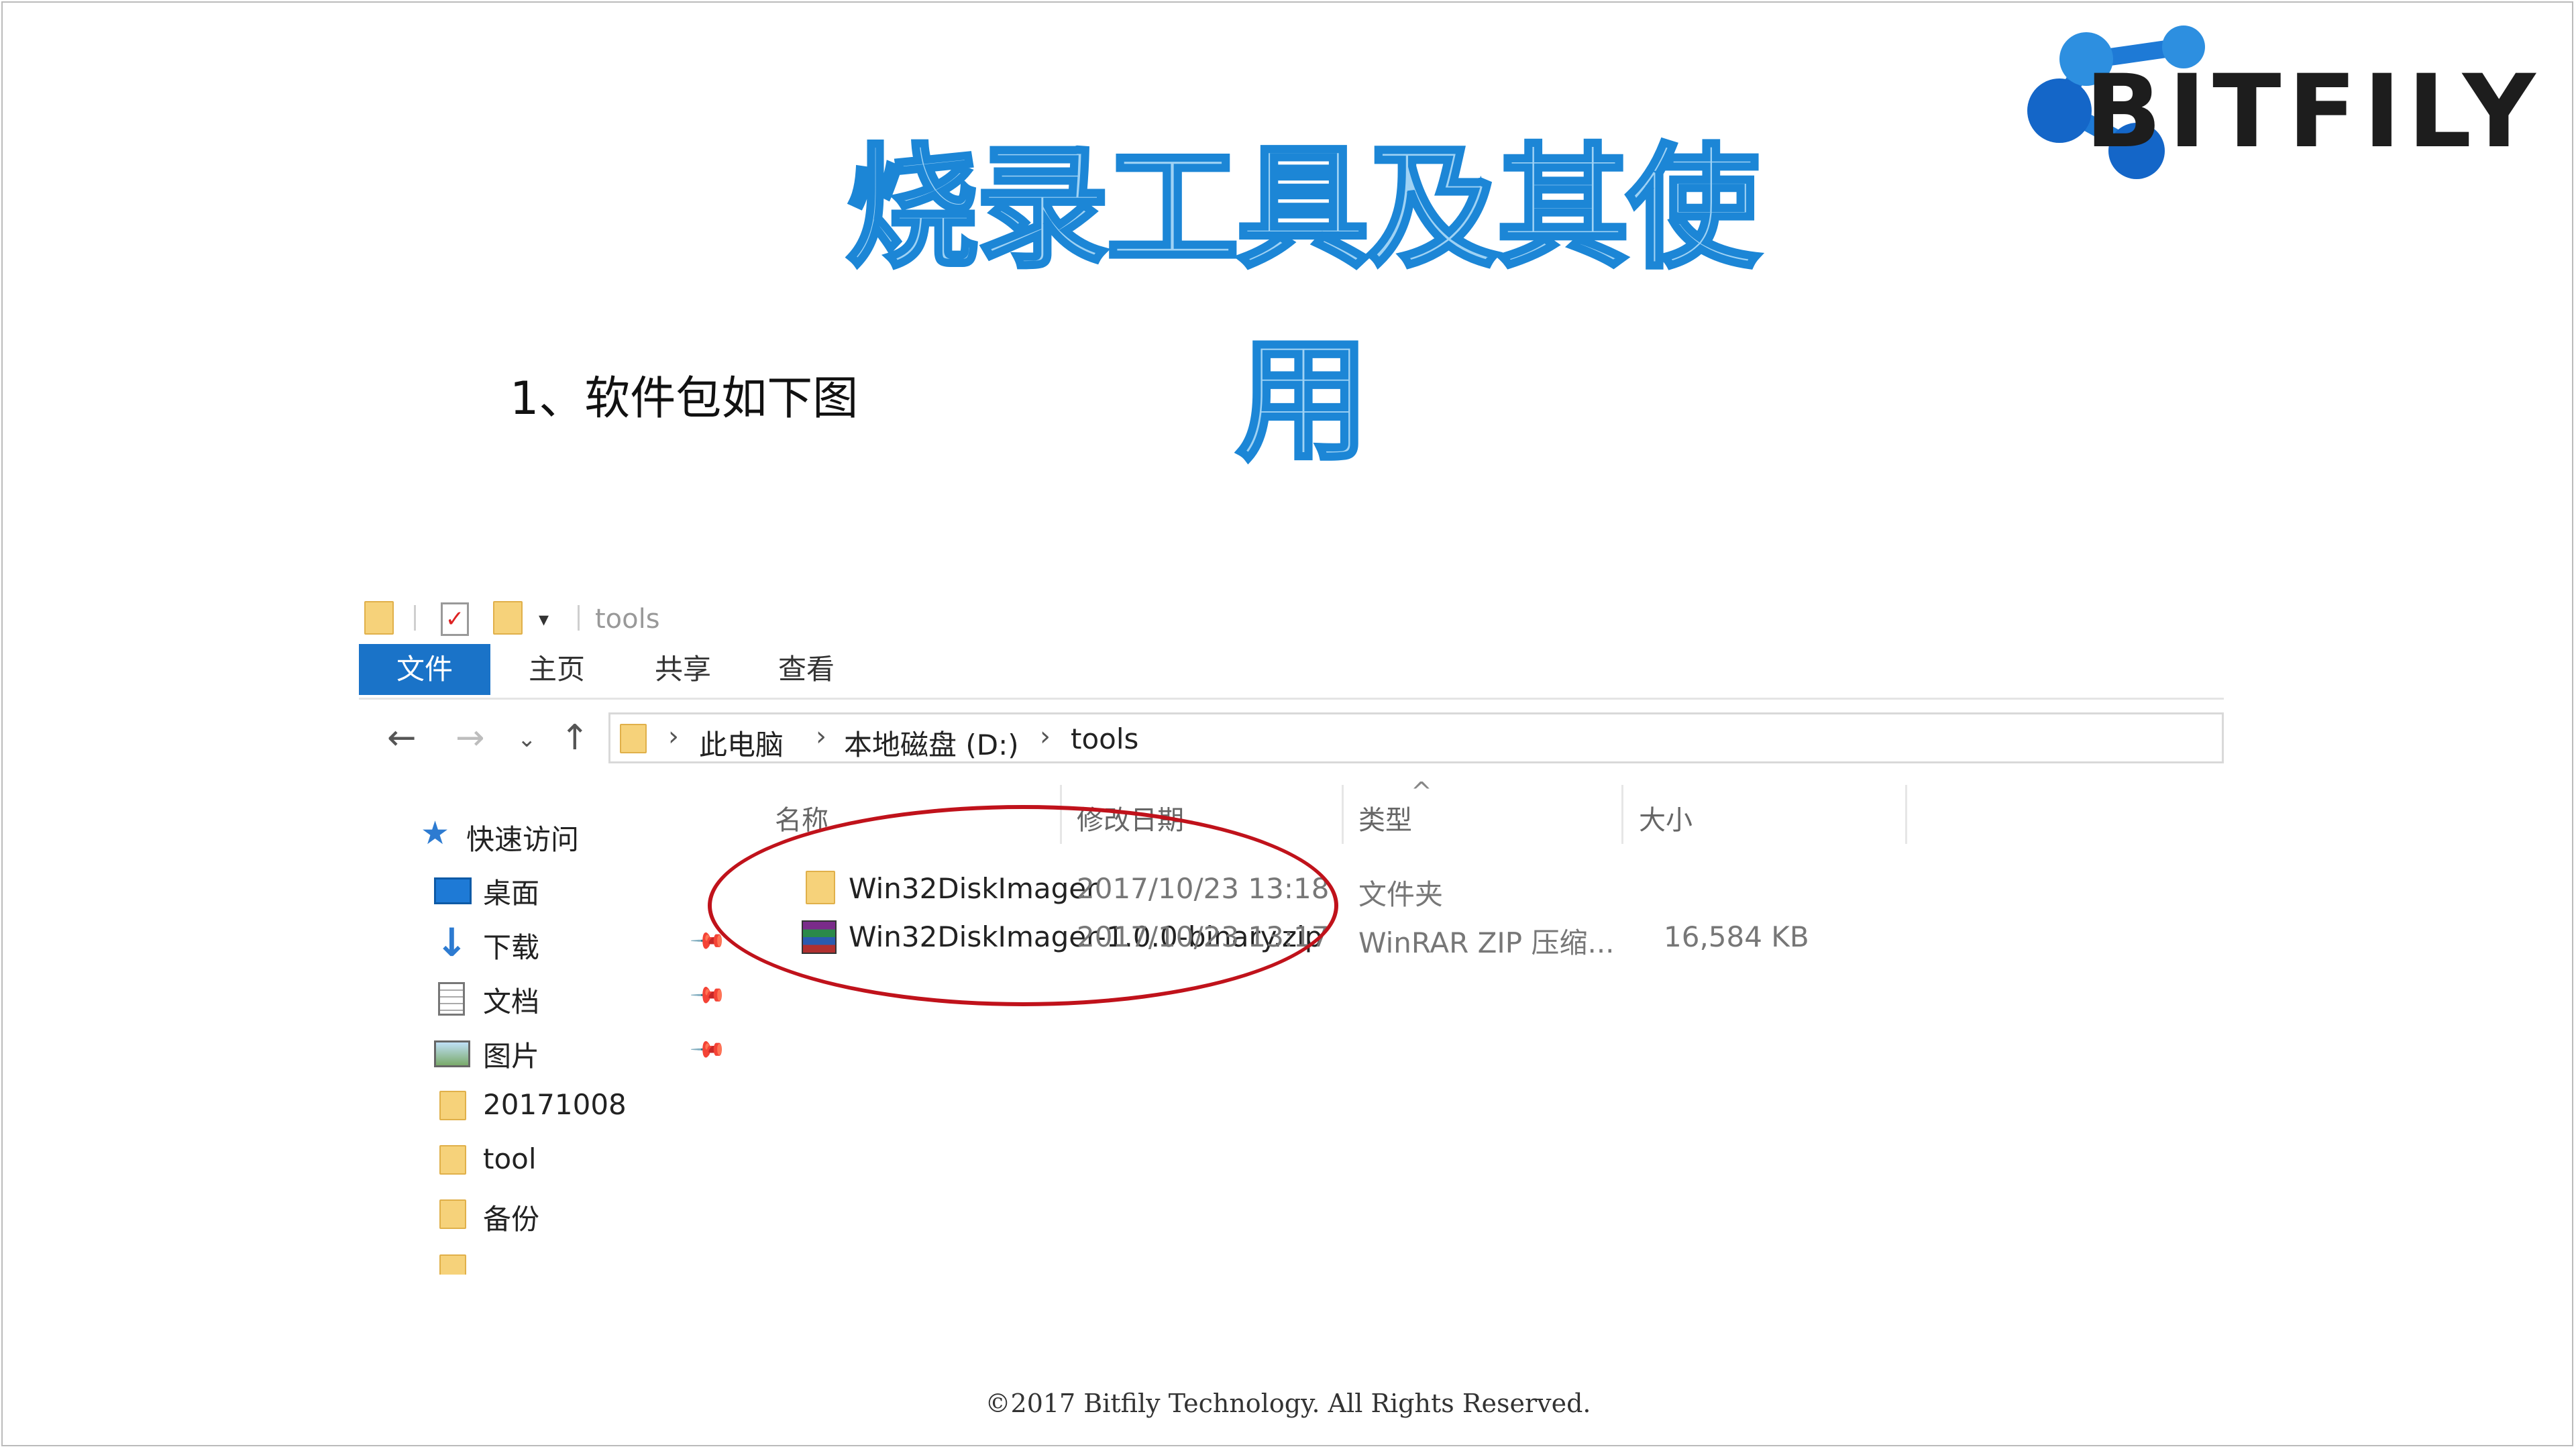 The image size is (2576, 1449). Describe the element at coordinates (683, 669) in the screenshot. I see `tab-share: 共享` at that location.